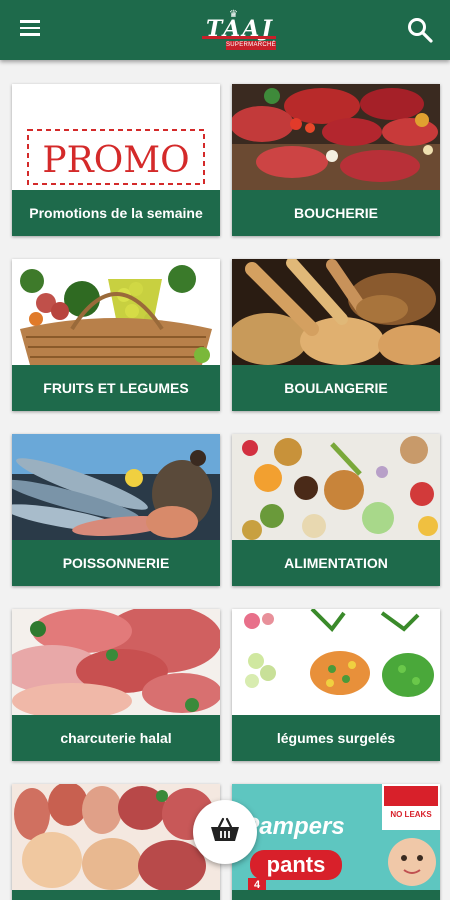 This screenshot has height=900, width=450. Describe the element at coordinates (42, 31) in the screenshot. I see `menu-icon` at that location.